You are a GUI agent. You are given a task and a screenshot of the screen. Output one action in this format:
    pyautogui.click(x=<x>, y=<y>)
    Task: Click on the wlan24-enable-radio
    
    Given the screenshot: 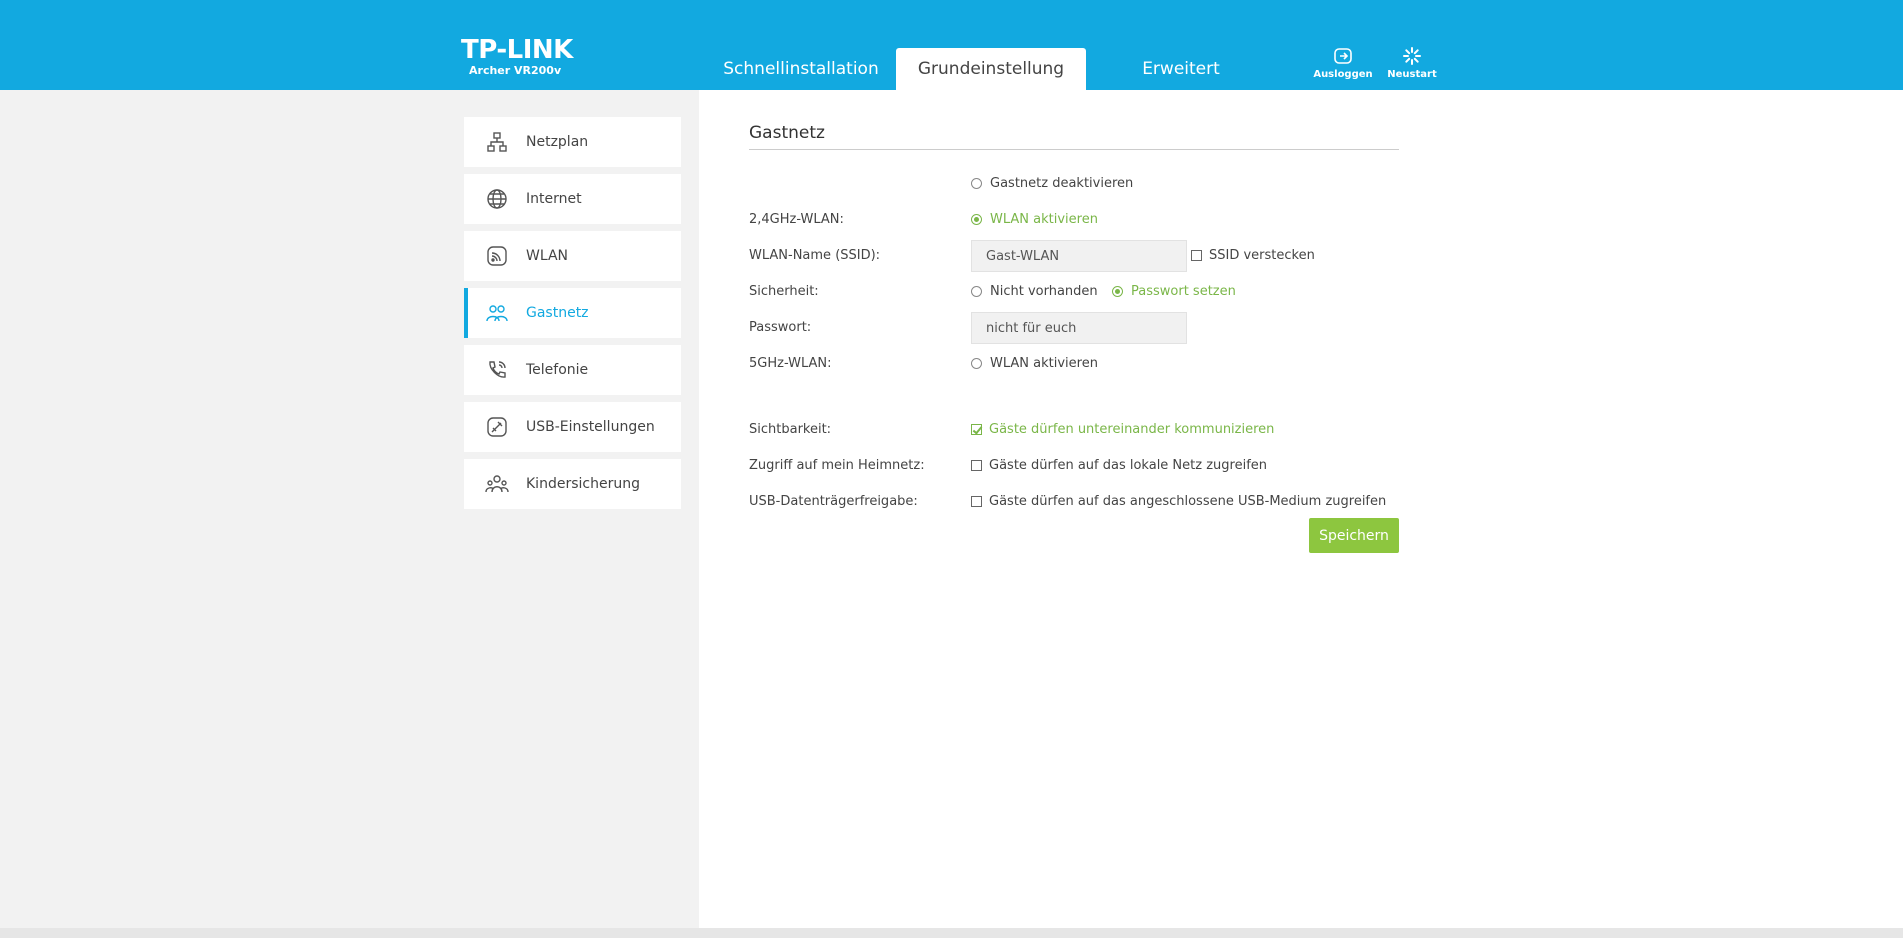 What is the action you would take?
    pyautogui.click(x=976, y=219)
    